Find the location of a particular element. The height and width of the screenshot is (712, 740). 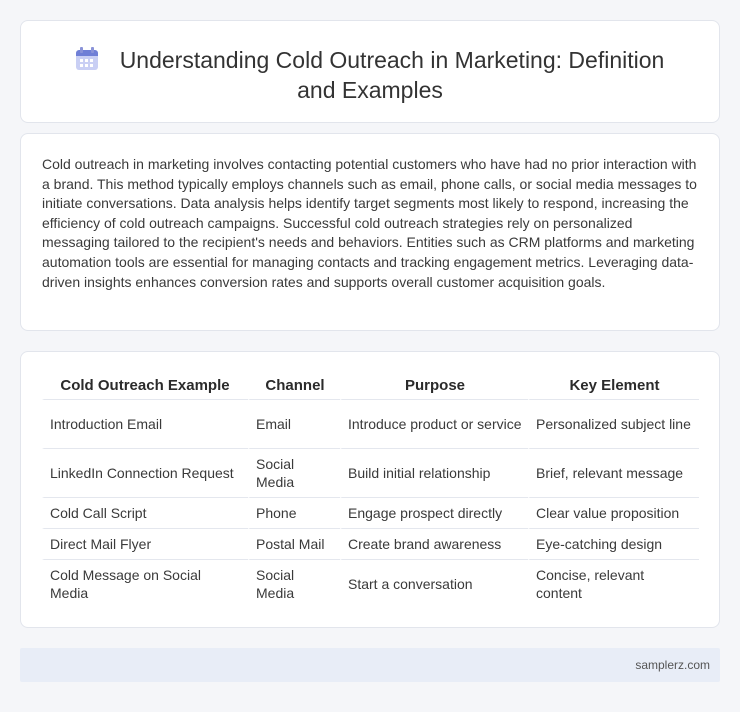

cell-example: Direct Mail Flyer is located at coordinates (145, 543).